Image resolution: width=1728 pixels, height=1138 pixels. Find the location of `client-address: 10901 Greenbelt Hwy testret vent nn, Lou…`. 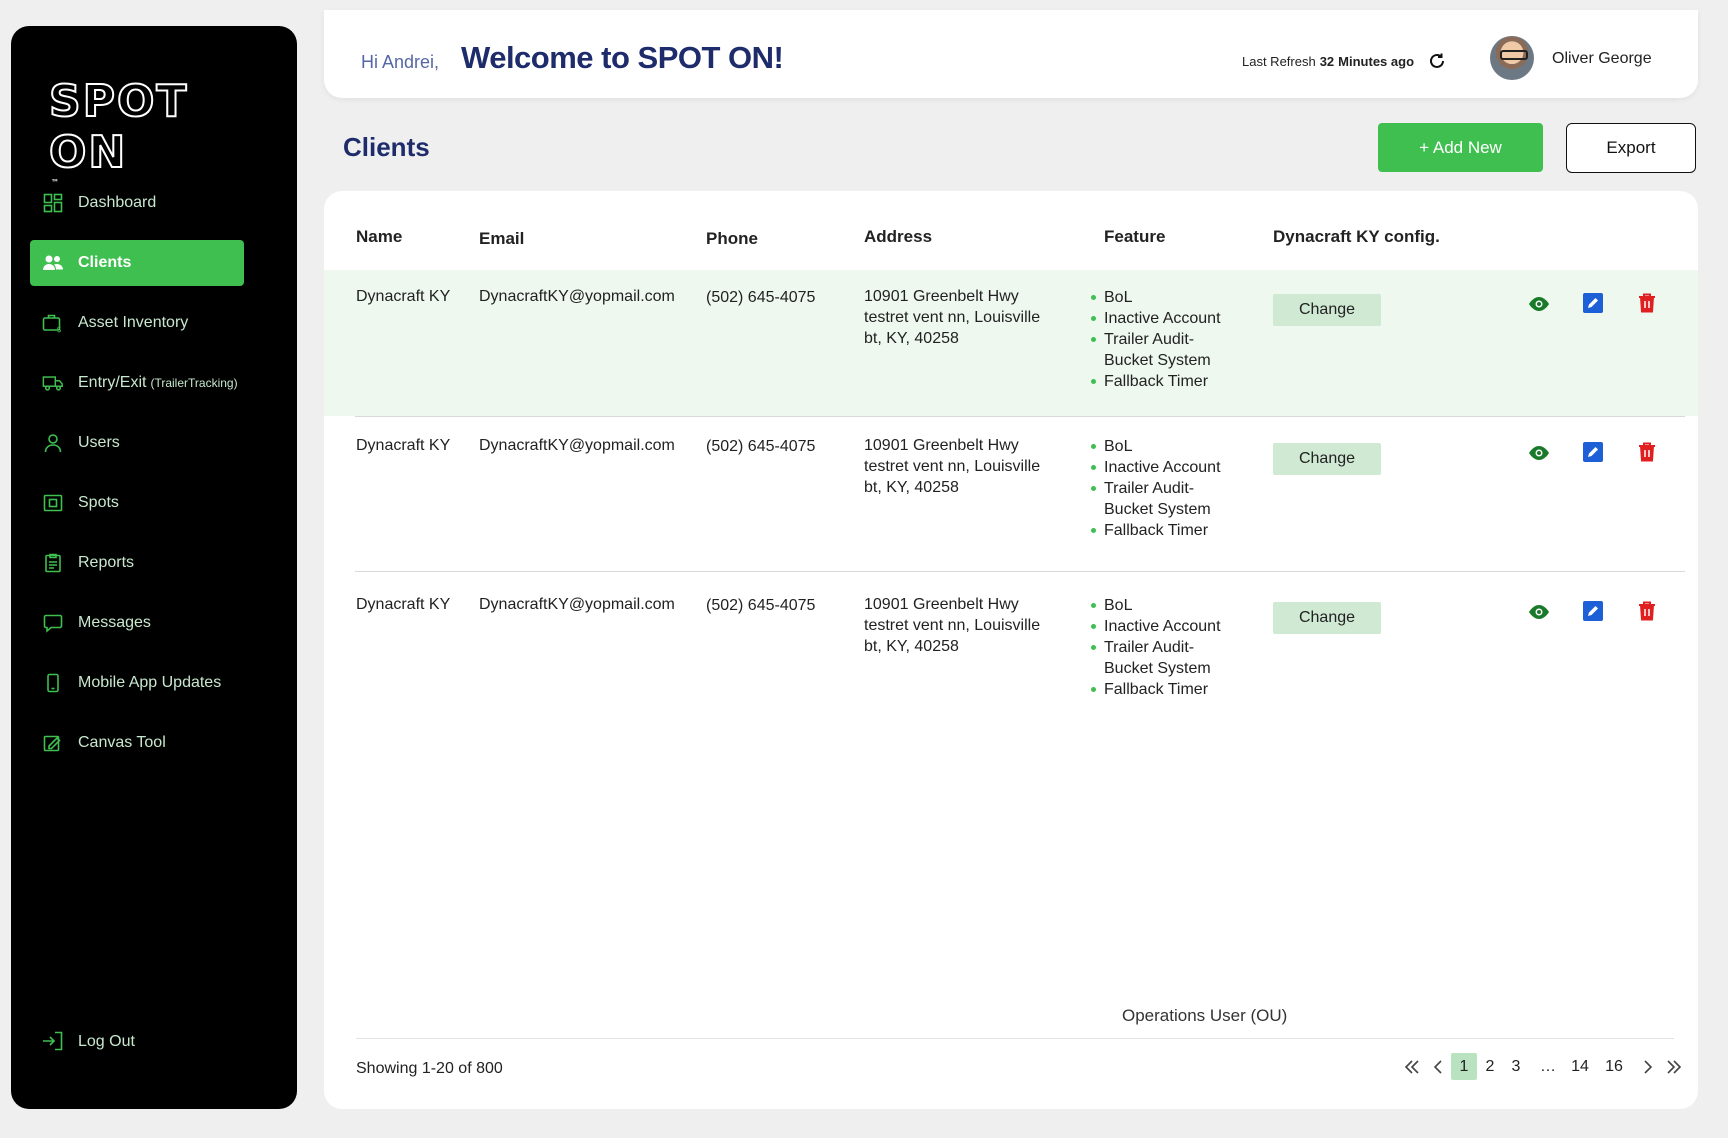

client-address: 10901 Greenbelt Hwy testret vent nn, Lou… is located at coordinates (952, 625).